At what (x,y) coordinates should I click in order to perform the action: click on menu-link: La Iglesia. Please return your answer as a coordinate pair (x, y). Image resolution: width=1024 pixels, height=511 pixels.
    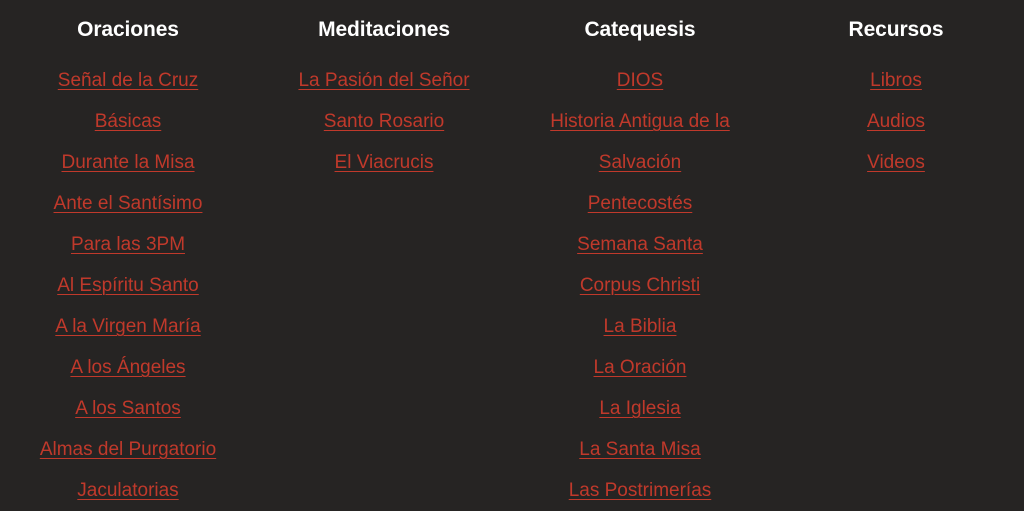
    Looking at the image, I should click on (640, 408).